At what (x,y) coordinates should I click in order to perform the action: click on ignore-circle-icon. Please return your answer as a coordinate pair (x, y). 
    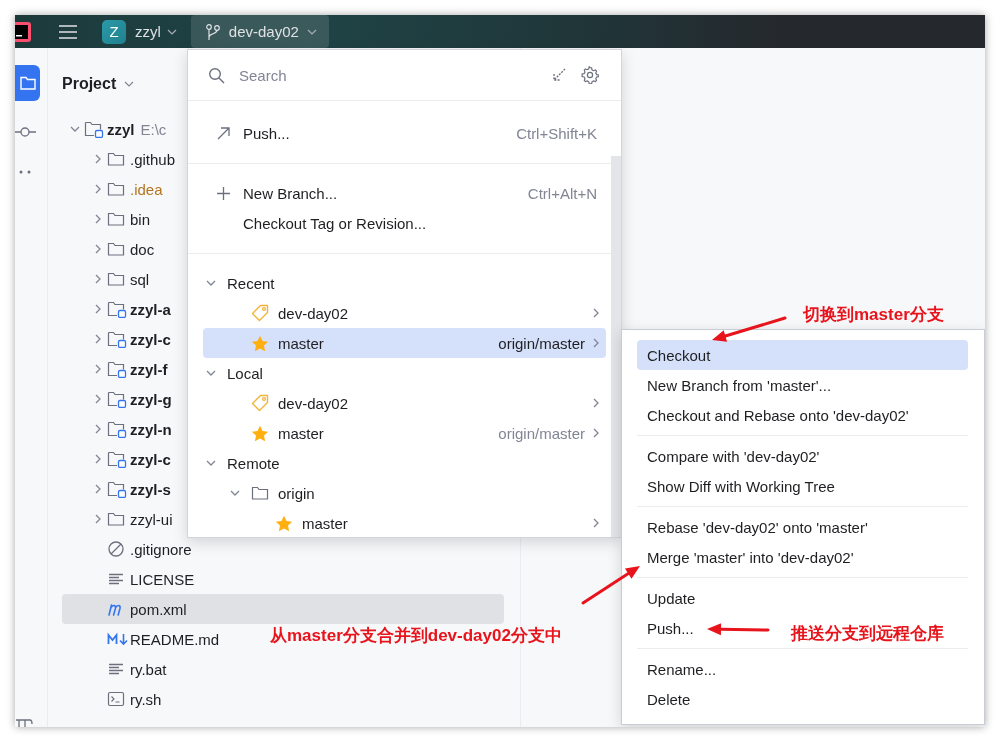
    Looking at the image, I should click on (116, 549).